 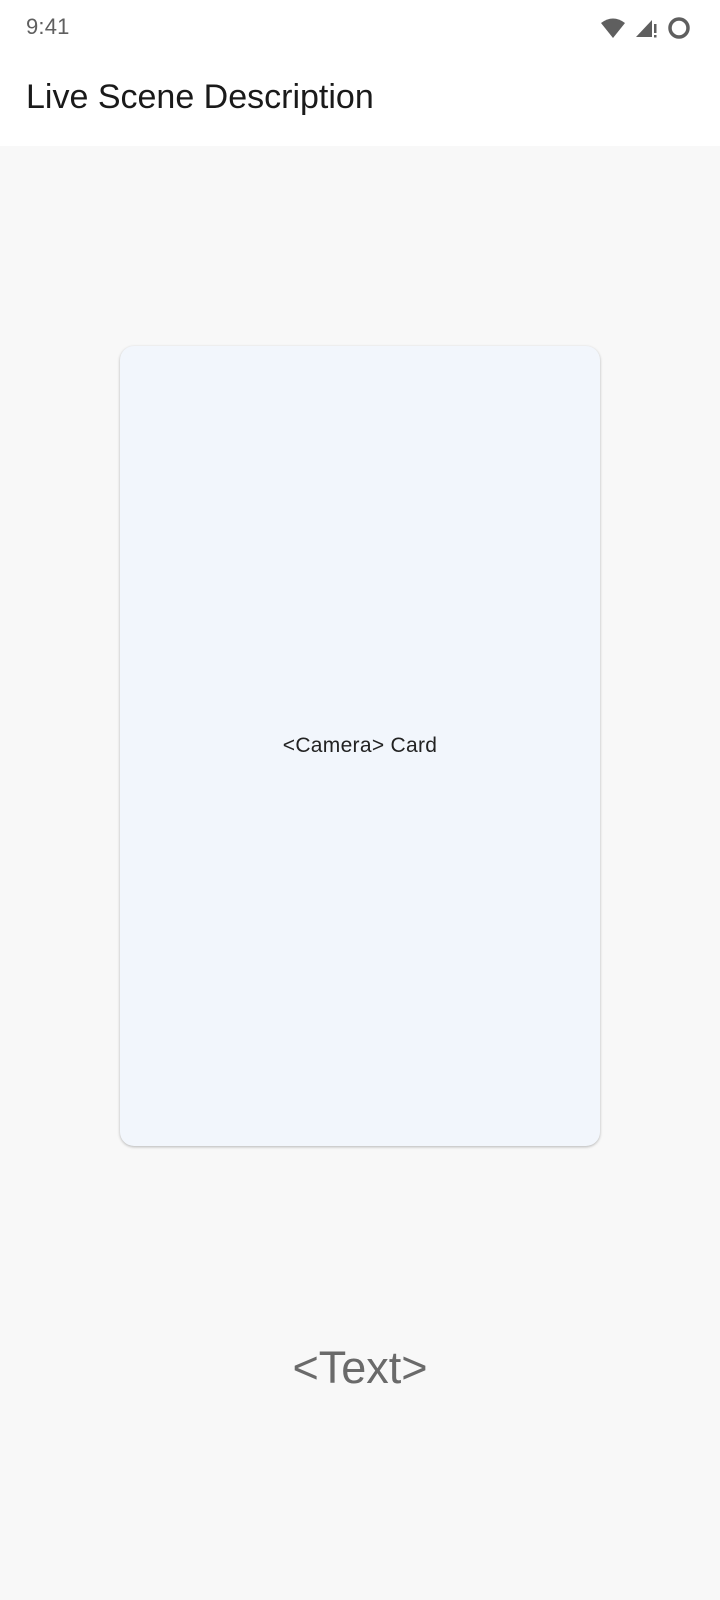 What do you see at coordinates (679, 28) in the screenshot?
I see `battery-icon` at bounding box center [679, 28].